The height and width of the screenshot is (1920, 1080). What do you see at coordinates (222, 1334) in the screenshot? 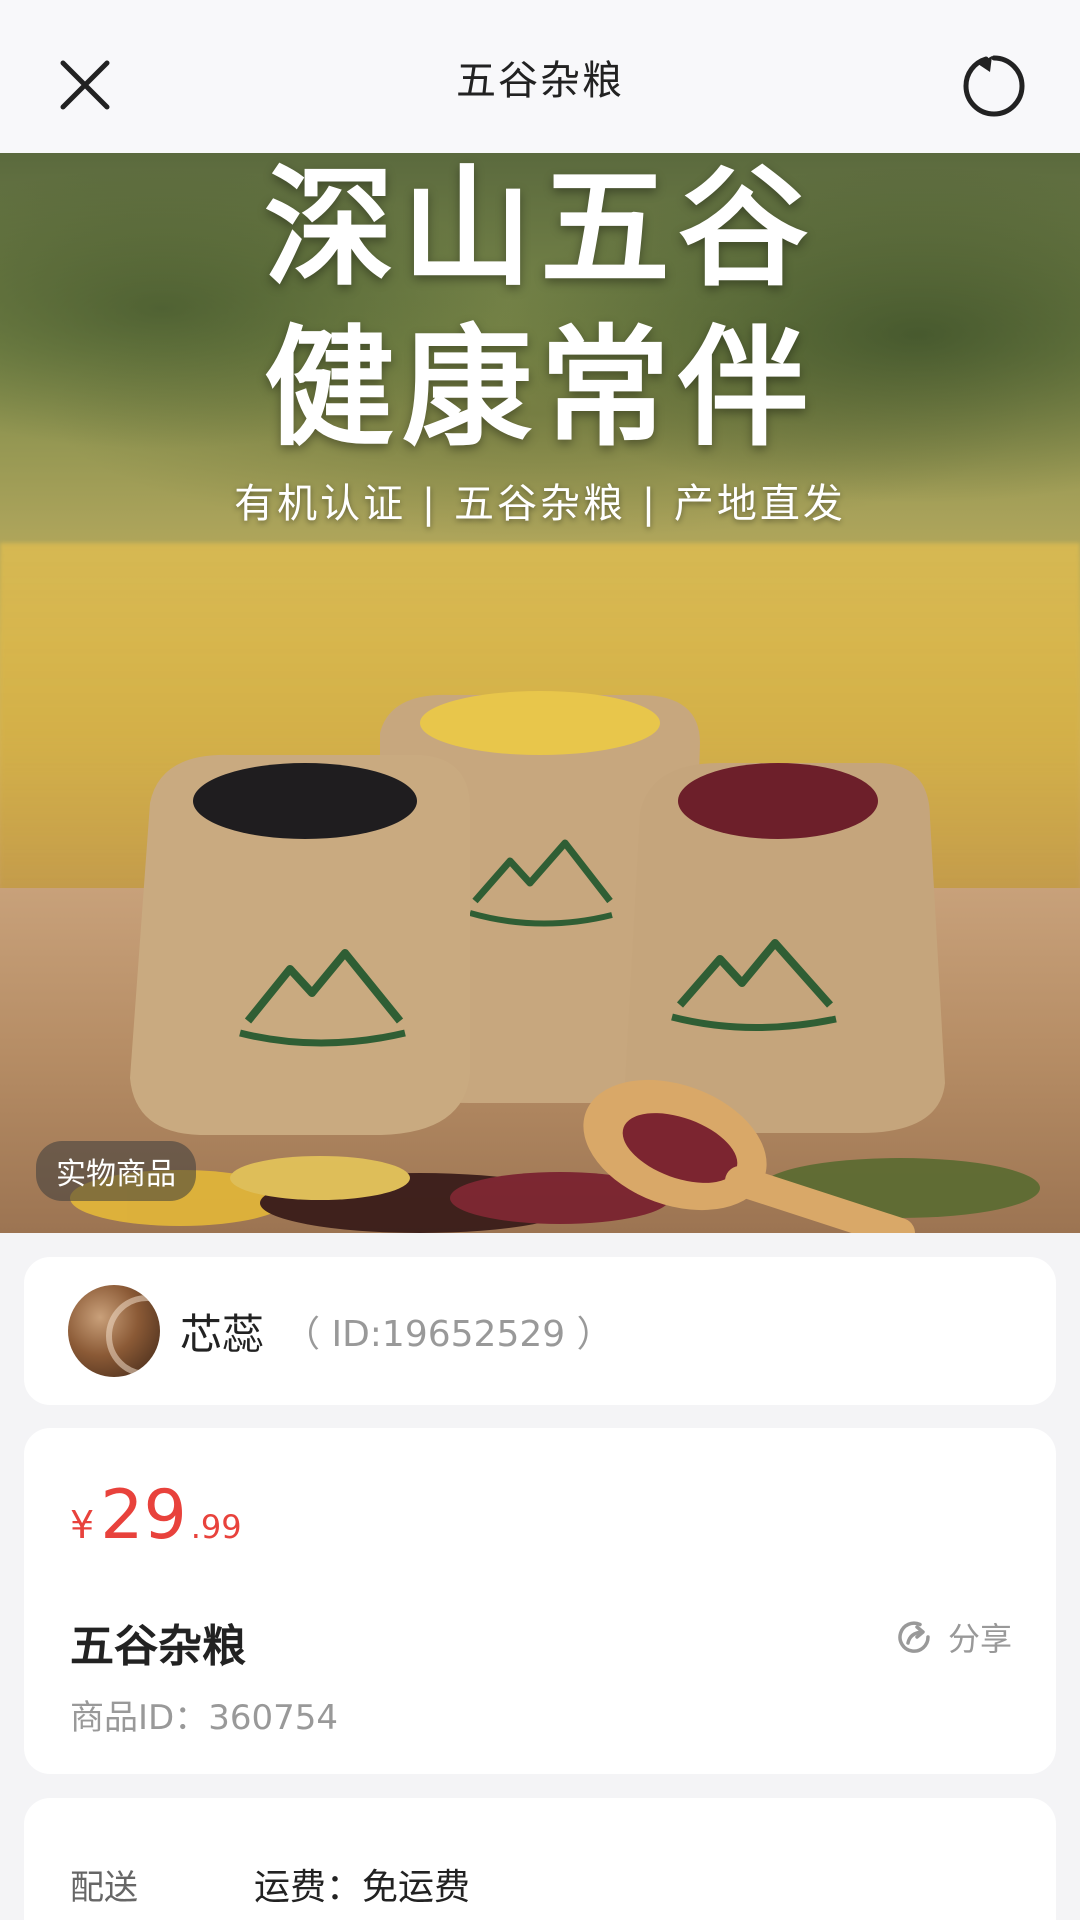
I see `seller-name: 芯蕊` at bounding box center [222, 1334].